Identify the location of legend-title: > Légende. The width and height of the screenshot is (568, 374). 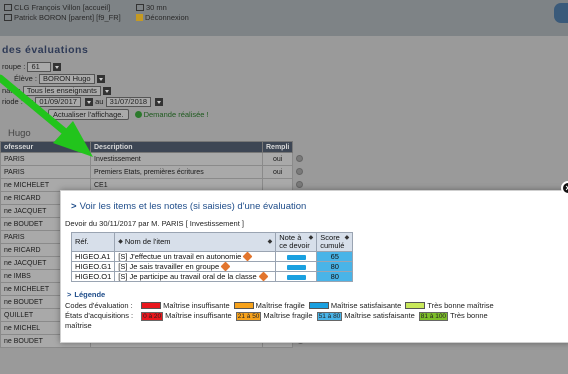
(86, 294).